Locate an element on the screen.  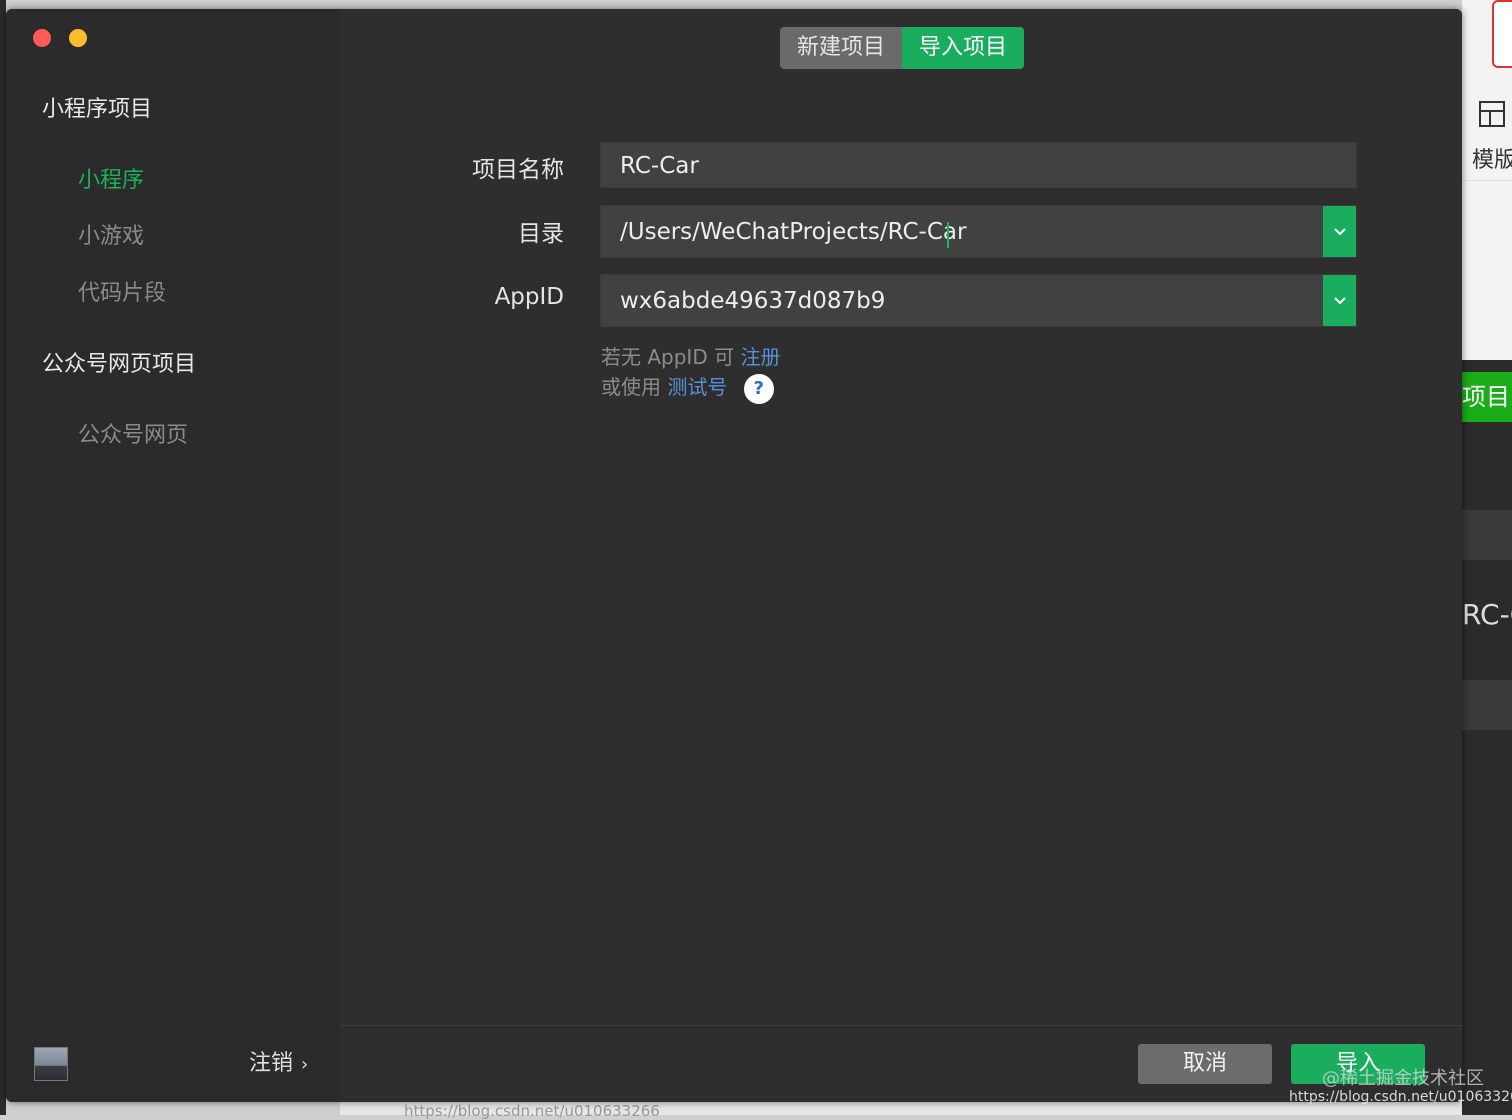
window-close-button is located at coordinates (42, 38).